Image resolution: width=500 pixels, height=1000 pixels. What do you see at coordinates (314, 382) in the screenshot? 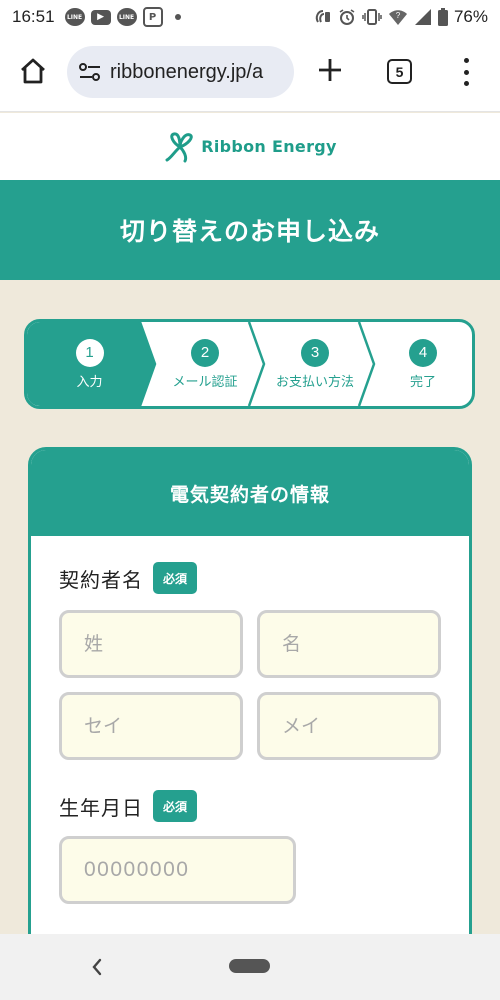
I see `step-label: お支払い方法` at bounding box center [314, 382].